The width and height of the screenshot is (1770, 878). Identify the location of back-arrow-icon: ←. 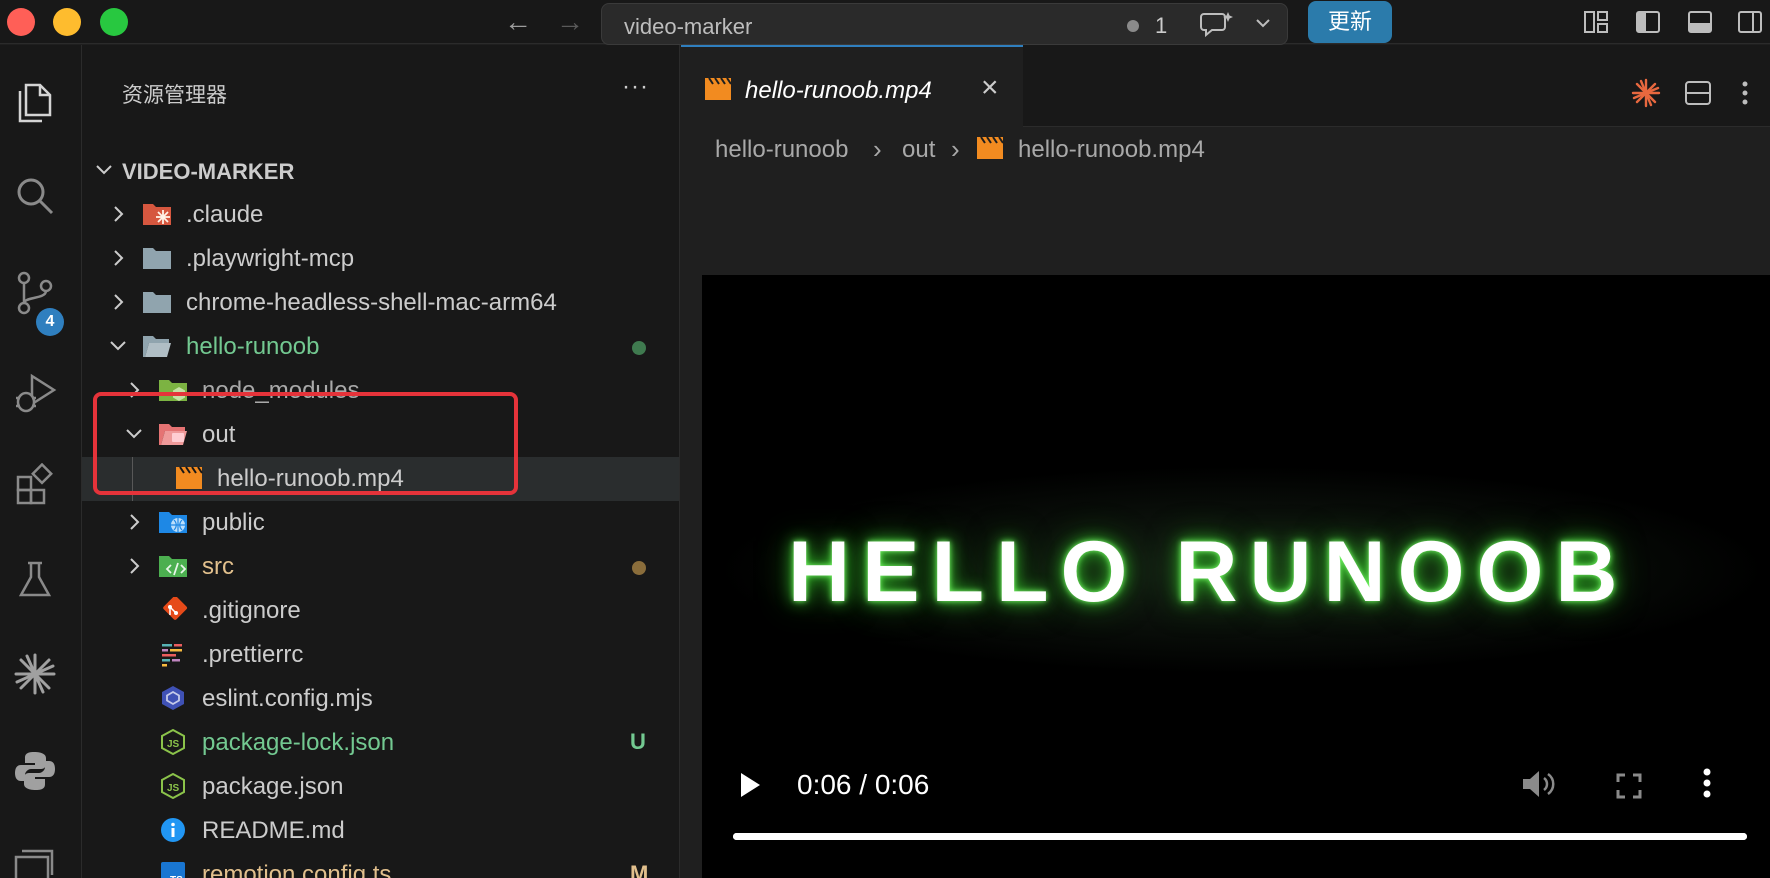
(518, 22).